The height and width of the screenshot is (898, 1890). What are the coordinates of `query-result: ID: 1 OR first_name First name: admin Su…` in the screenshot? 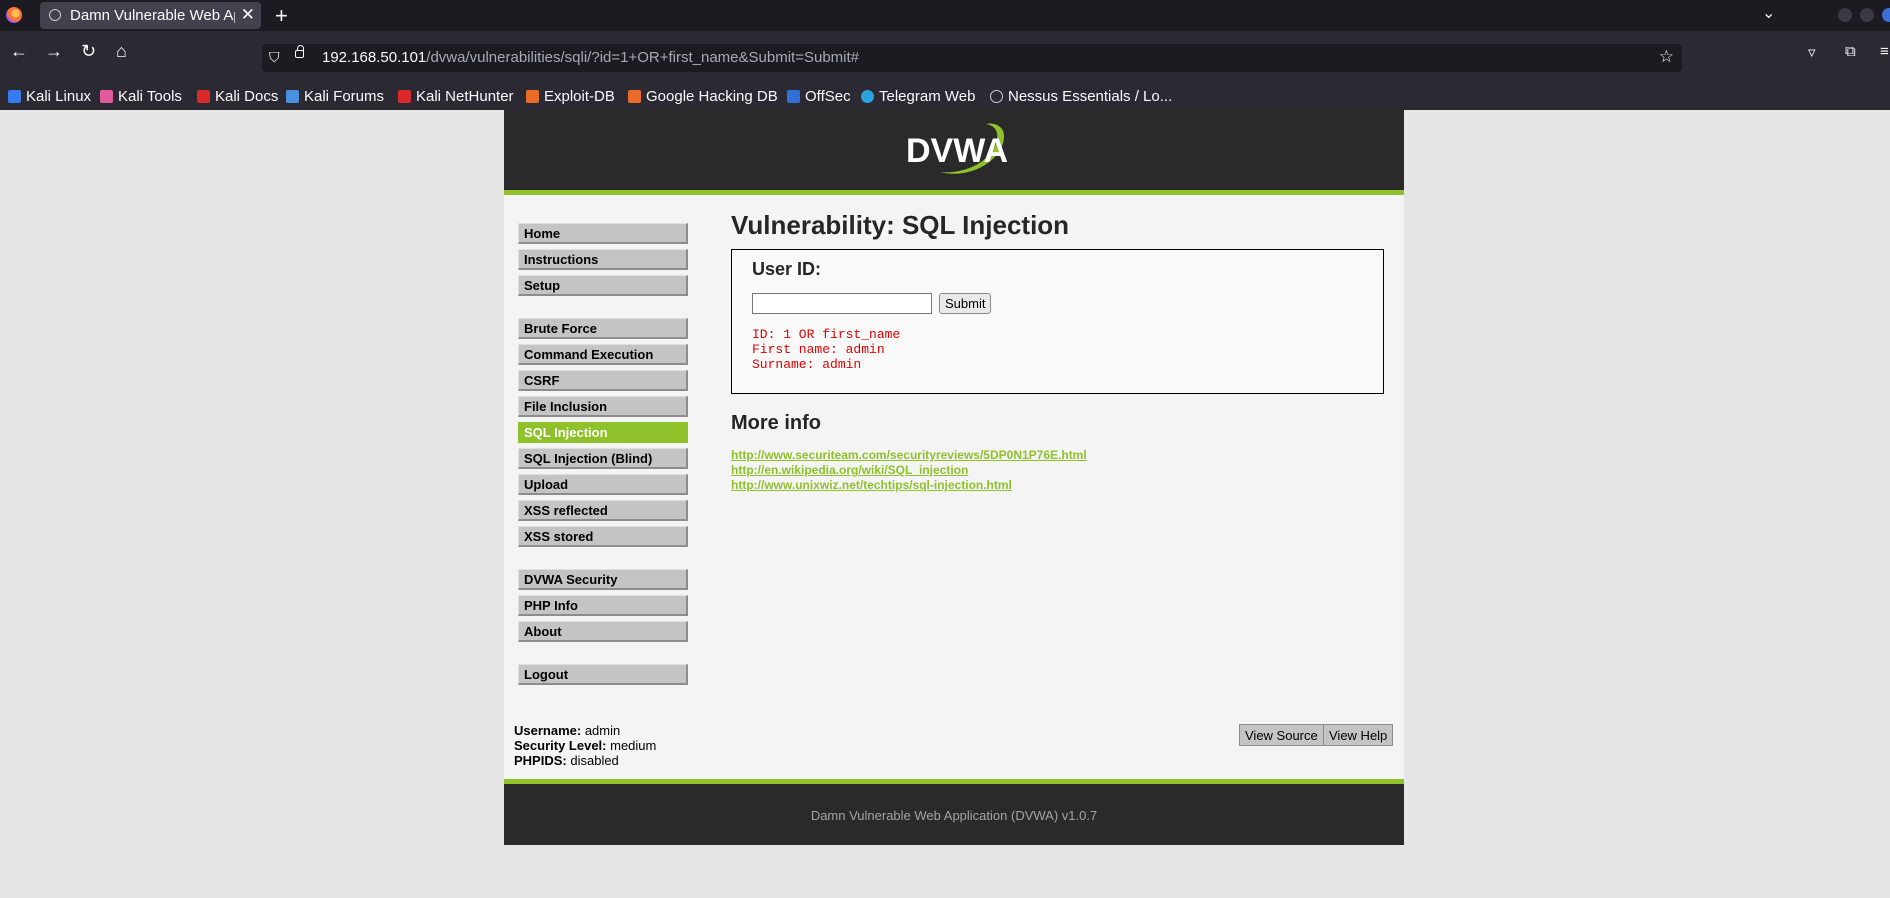 It's located at (826, 349).